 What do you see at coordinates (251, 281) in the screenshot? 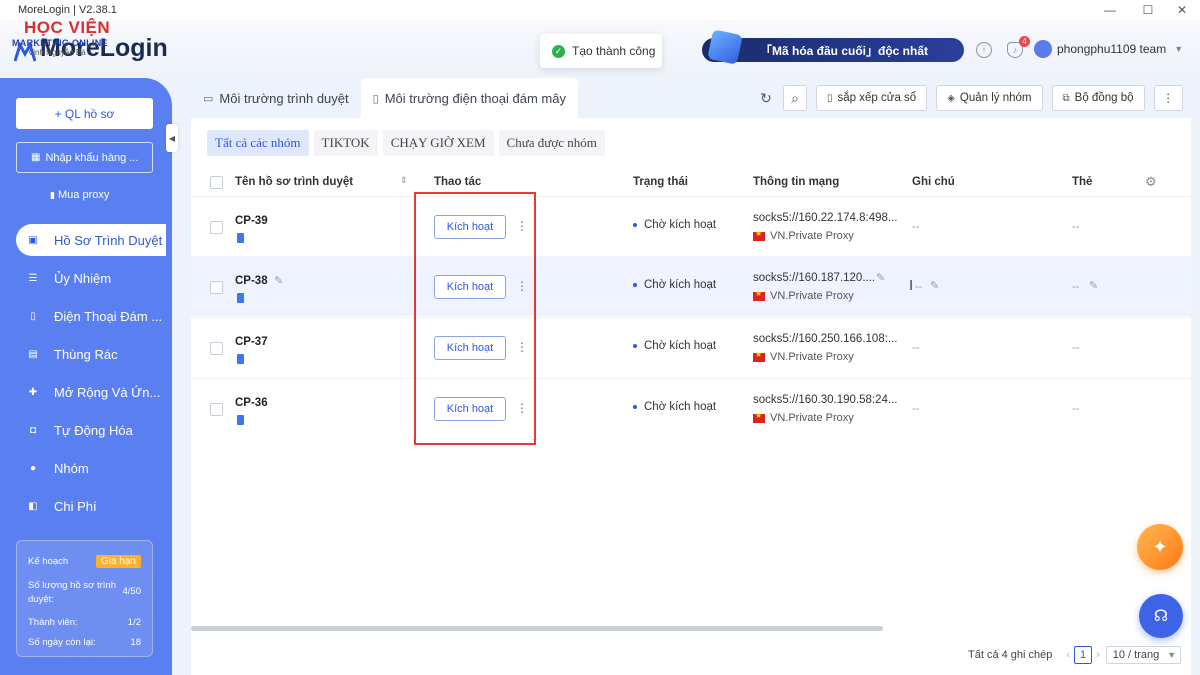
I see `profile-name: CP-38` at bounding box center [251, 281].